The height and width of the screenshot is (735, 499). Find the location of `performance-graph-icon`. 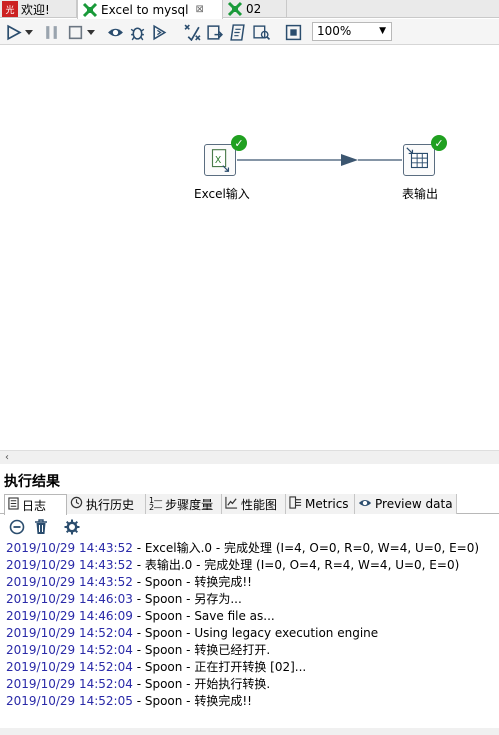

performance-graph-icon is located at coordinates (231, 504).